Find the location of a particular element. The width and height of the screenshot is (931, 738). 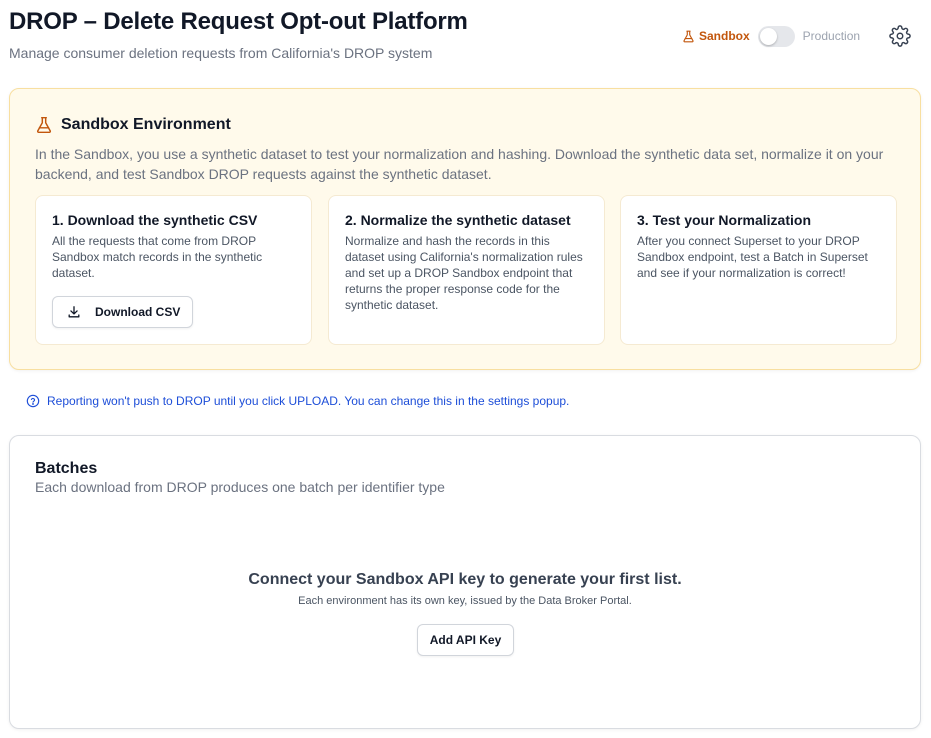

gear-icon is located at coordinates (900, 36).